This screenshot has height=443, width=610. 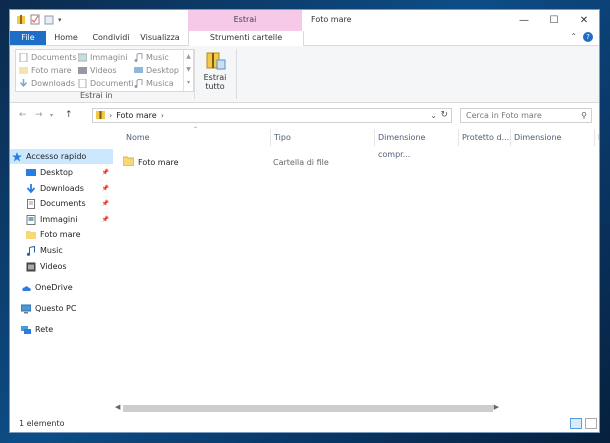 I want to click on sidebar-item-rete: Rete, so click(x=61, y=329).